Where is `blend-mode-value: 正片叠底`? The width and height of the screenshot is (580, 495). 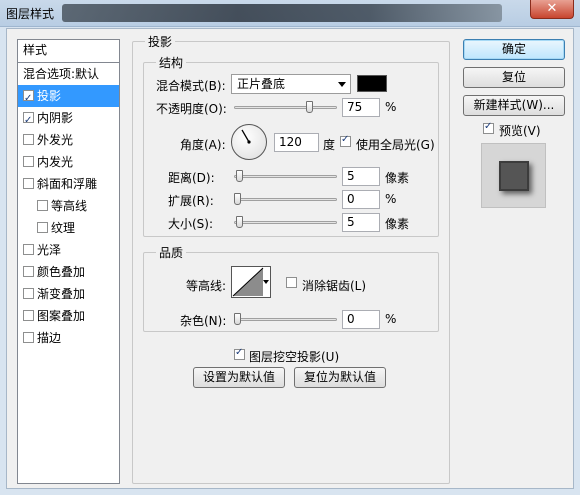
blend-mode-value: 正片叠底 is located at coordinates (261, 84).